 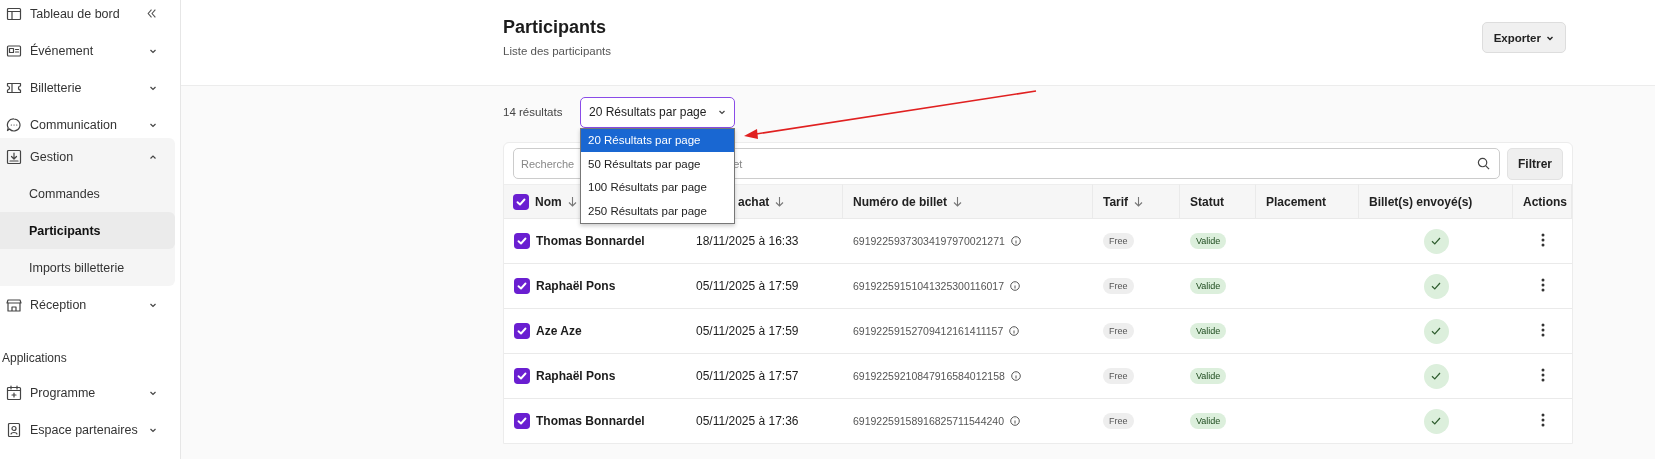 I want to click on dropdown-option: 50 Résultats par page, so click(x=657, y=164).